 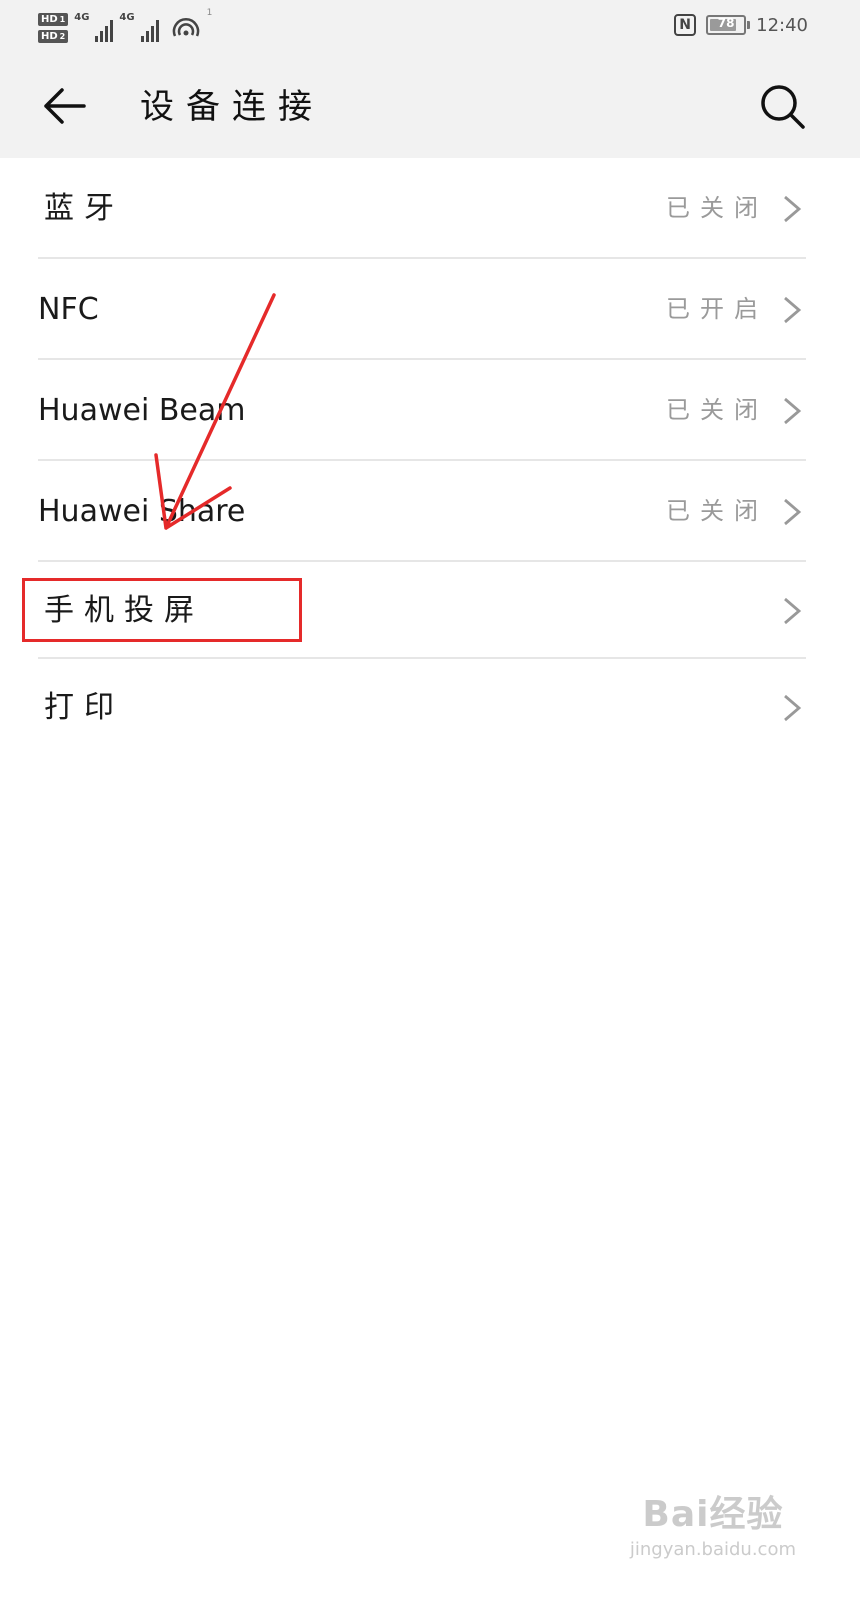 I want to click on status-bar: HD 1 HD 2 4G 4G 1 N 78 12:40, so click(x=430, y=28).